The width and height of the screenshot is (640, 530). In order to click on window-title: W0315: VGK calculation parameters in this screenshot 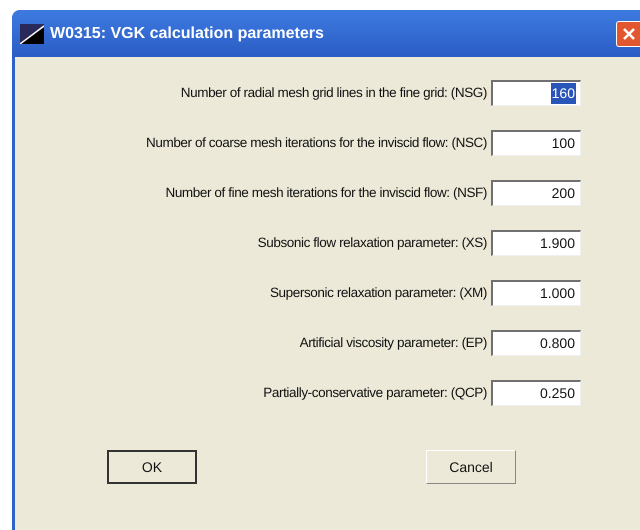, I will do `click(187, 34)`.